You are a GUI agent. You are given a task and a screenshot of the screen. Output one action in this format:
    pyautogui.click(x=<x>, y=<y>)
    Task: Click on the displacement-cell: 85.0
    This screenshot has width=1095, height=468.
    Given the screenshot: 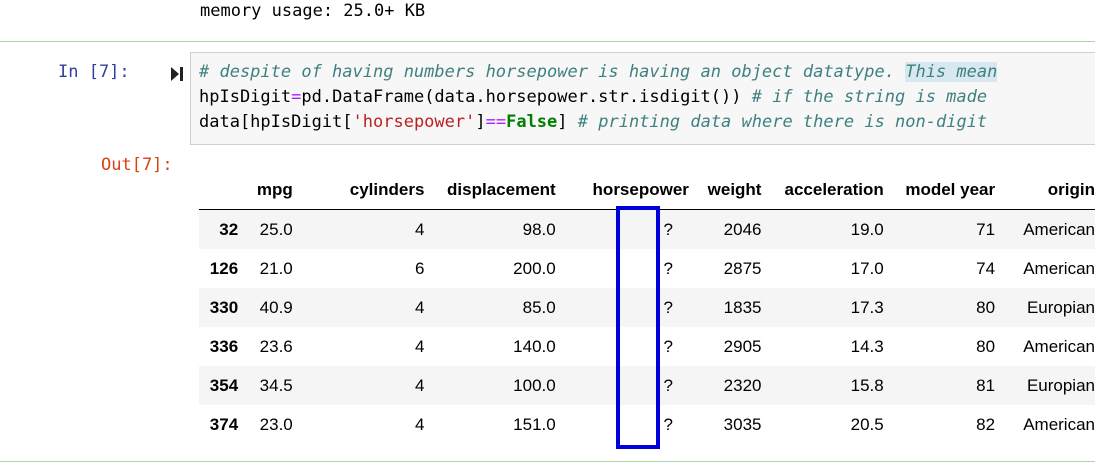 What is the action you would take?
    pyautogui.click(x=539, y=307)
    